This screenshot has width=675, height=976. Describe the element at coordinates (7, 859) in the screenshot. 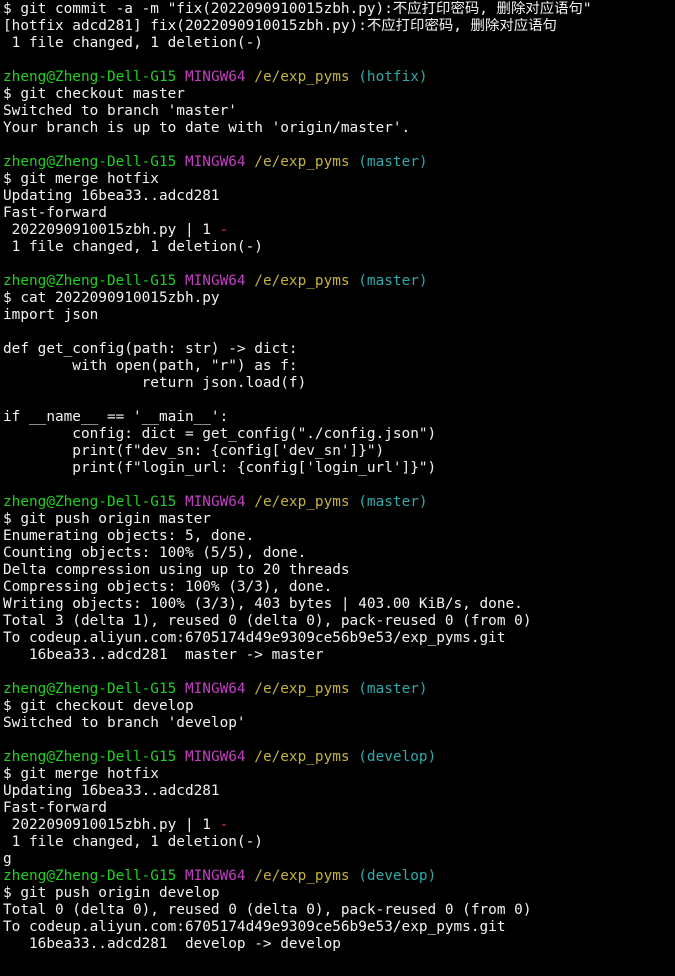

I see `output-line: g` at that location.